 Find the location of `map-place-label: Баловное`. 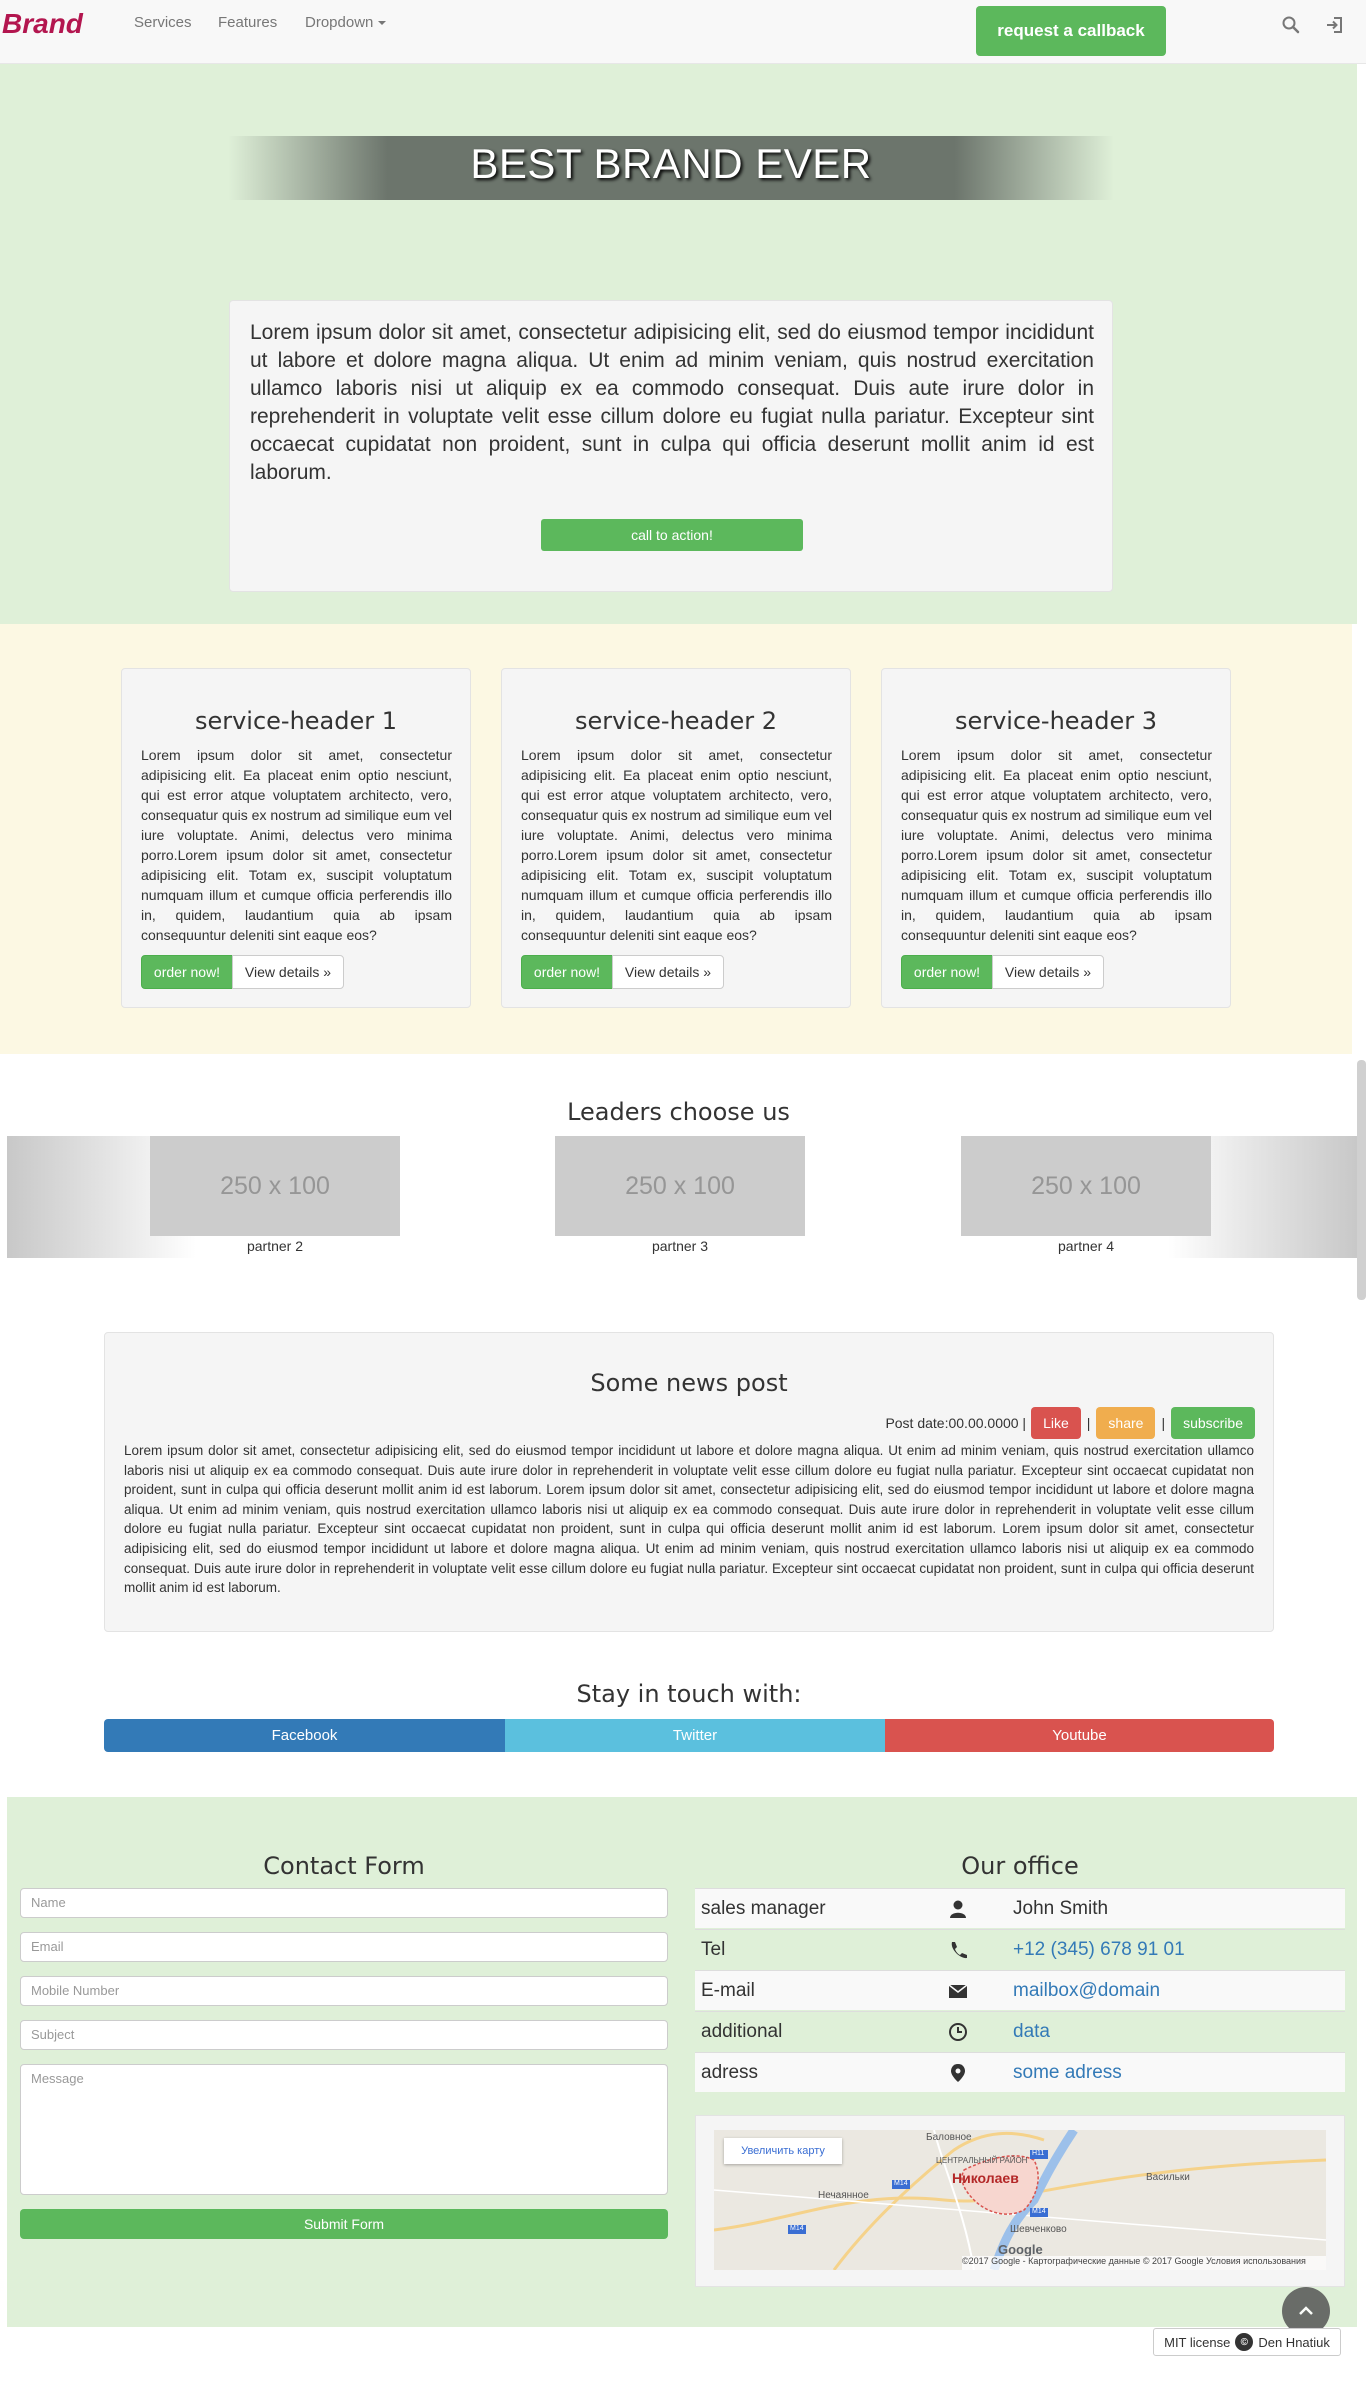

map-place-label: Баловное is located at coordinates (949, 2137).